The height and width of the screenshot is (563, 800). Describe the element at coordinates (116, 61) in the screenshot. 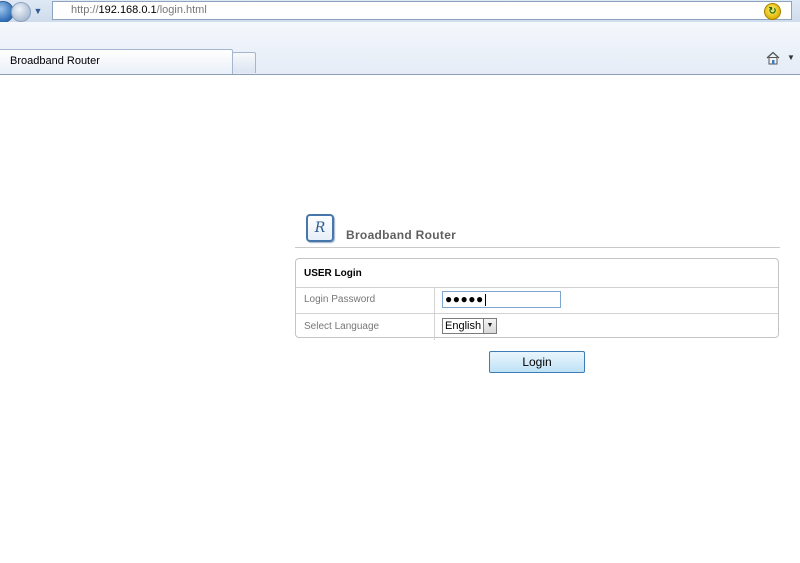

I see `tab-broadband-router: Broadband Router` at that location.